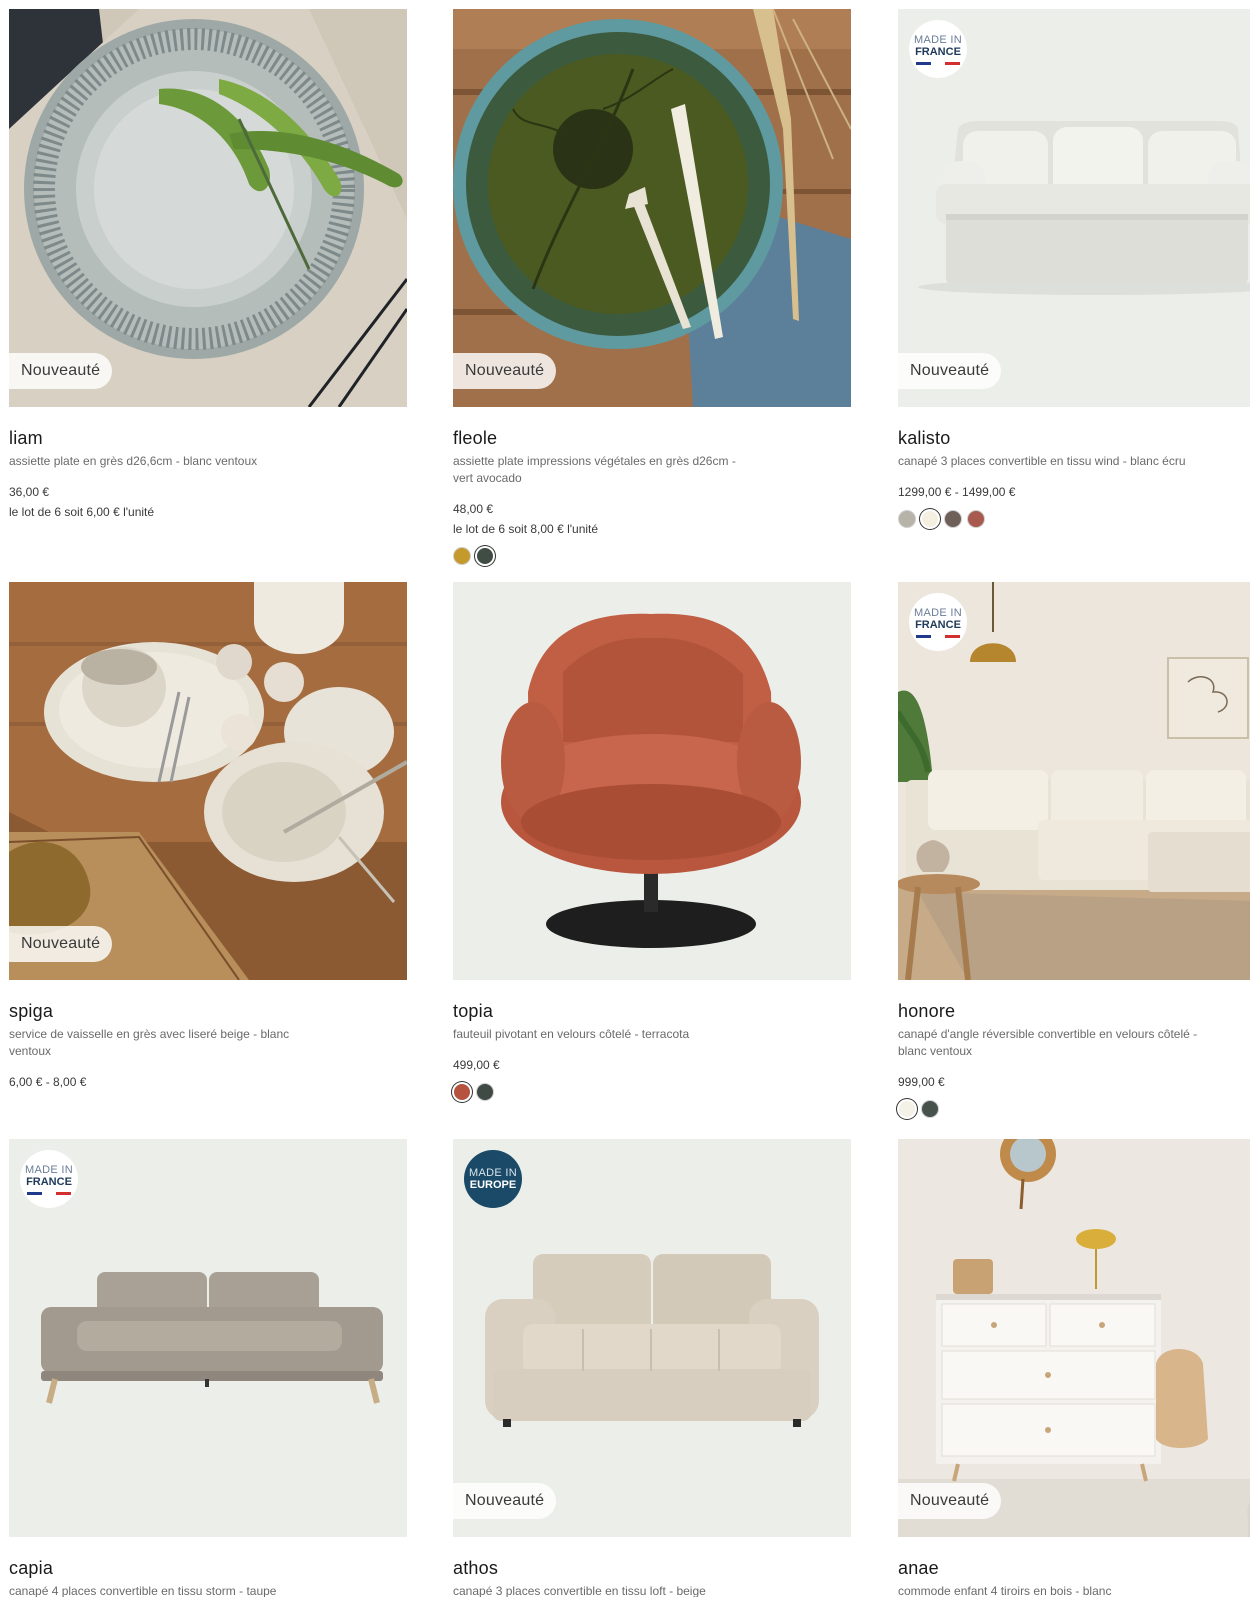  I want to click on product-name: spiga, so click(208, 1011).